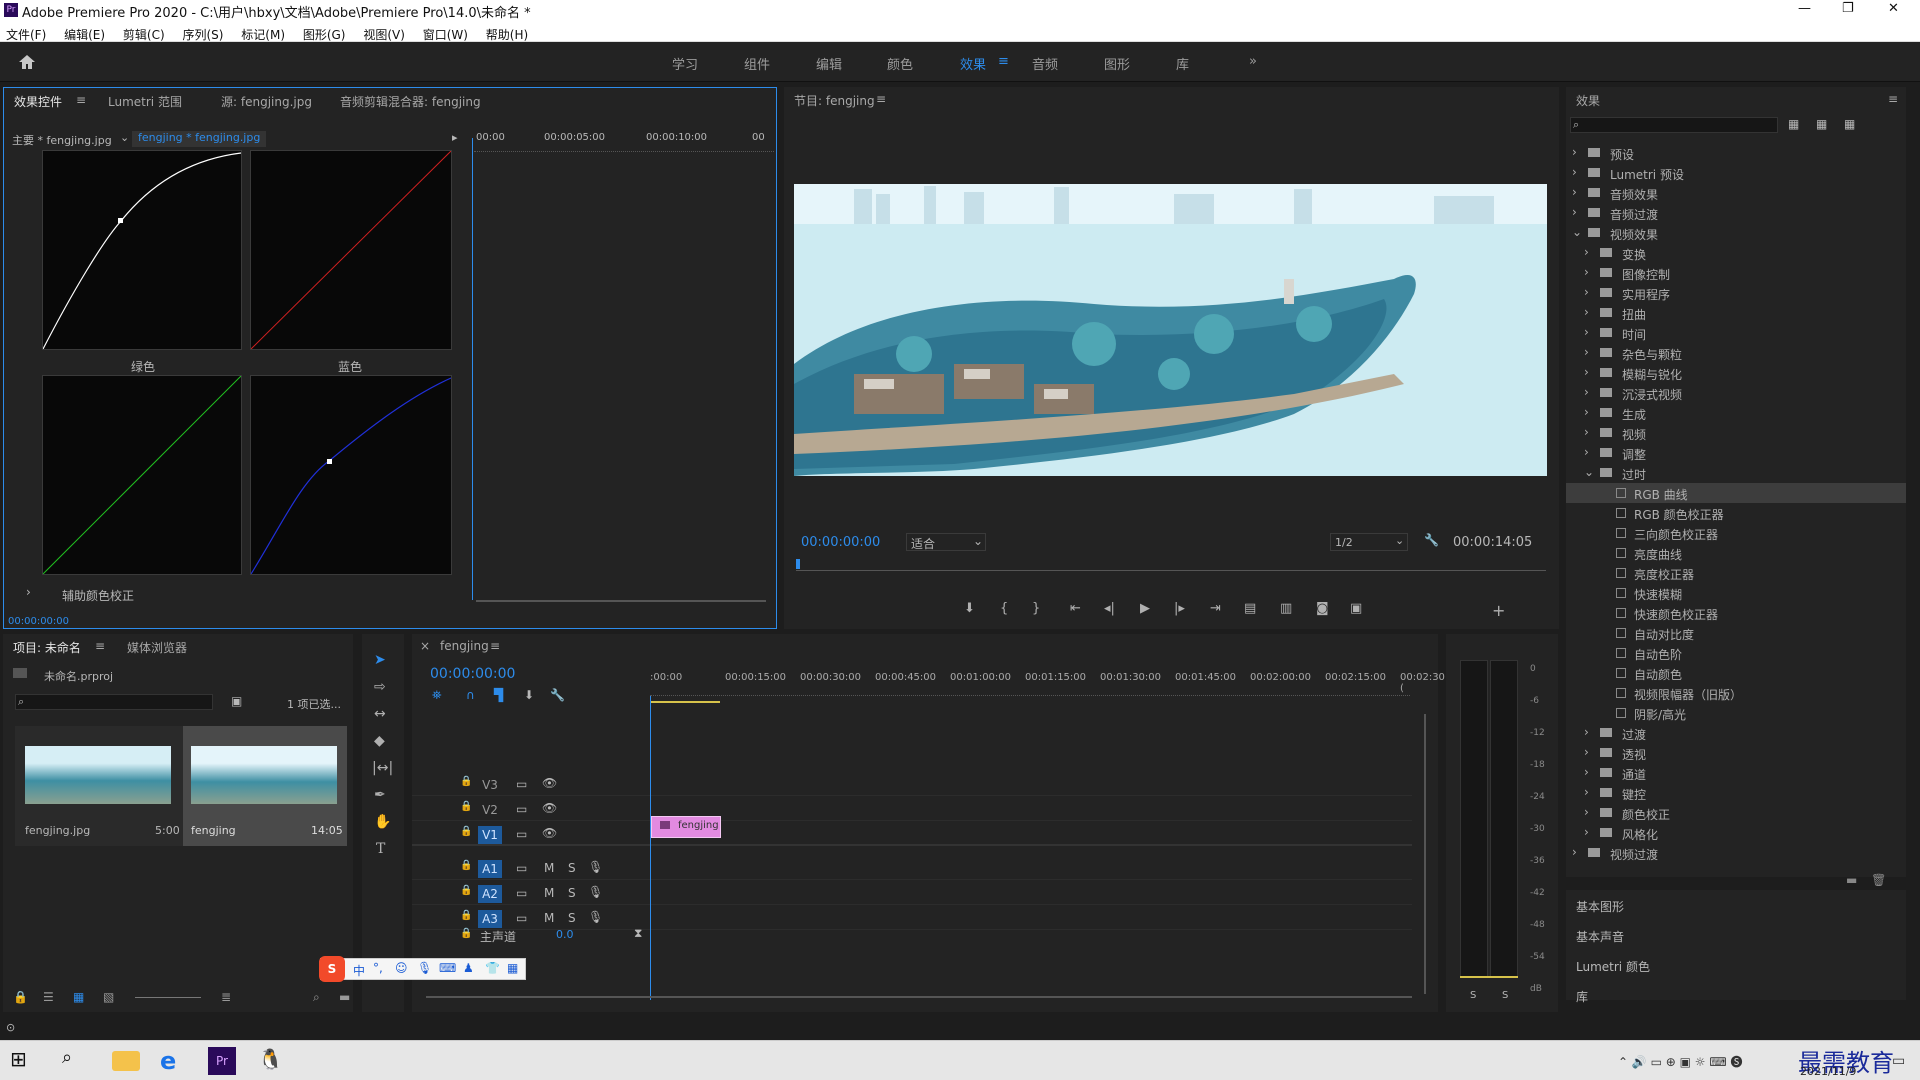  I want to click on track-select-tool-icon: ⇨, so click(380, 687).